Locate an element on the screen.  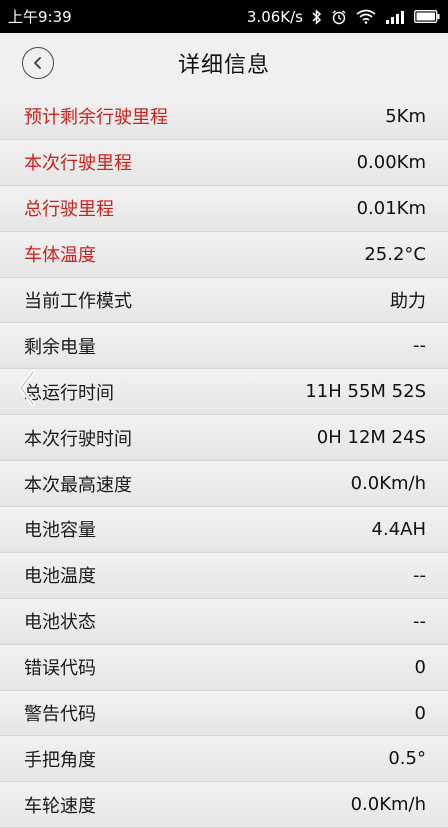
wifi-icon is located at coordinates (366, 16).